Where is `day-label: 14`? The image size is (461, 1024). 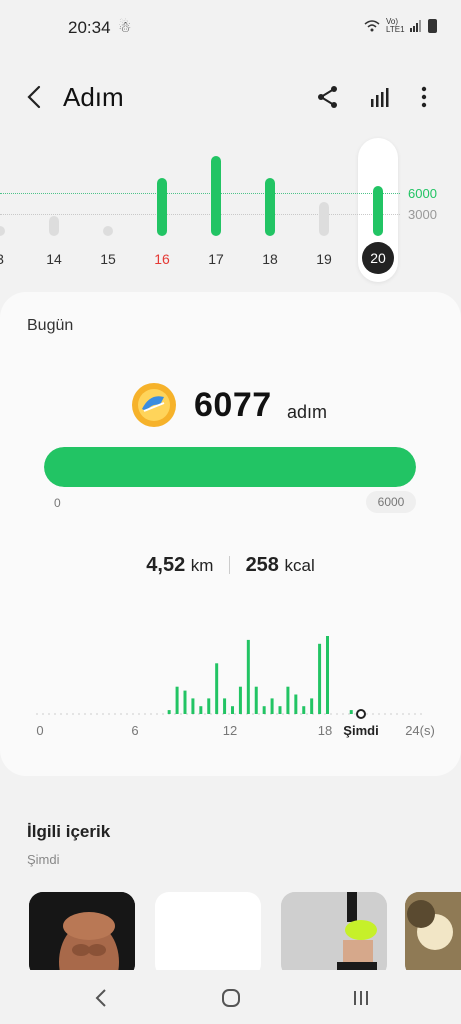 day-label: 14 is located at coordinates (54, 259).